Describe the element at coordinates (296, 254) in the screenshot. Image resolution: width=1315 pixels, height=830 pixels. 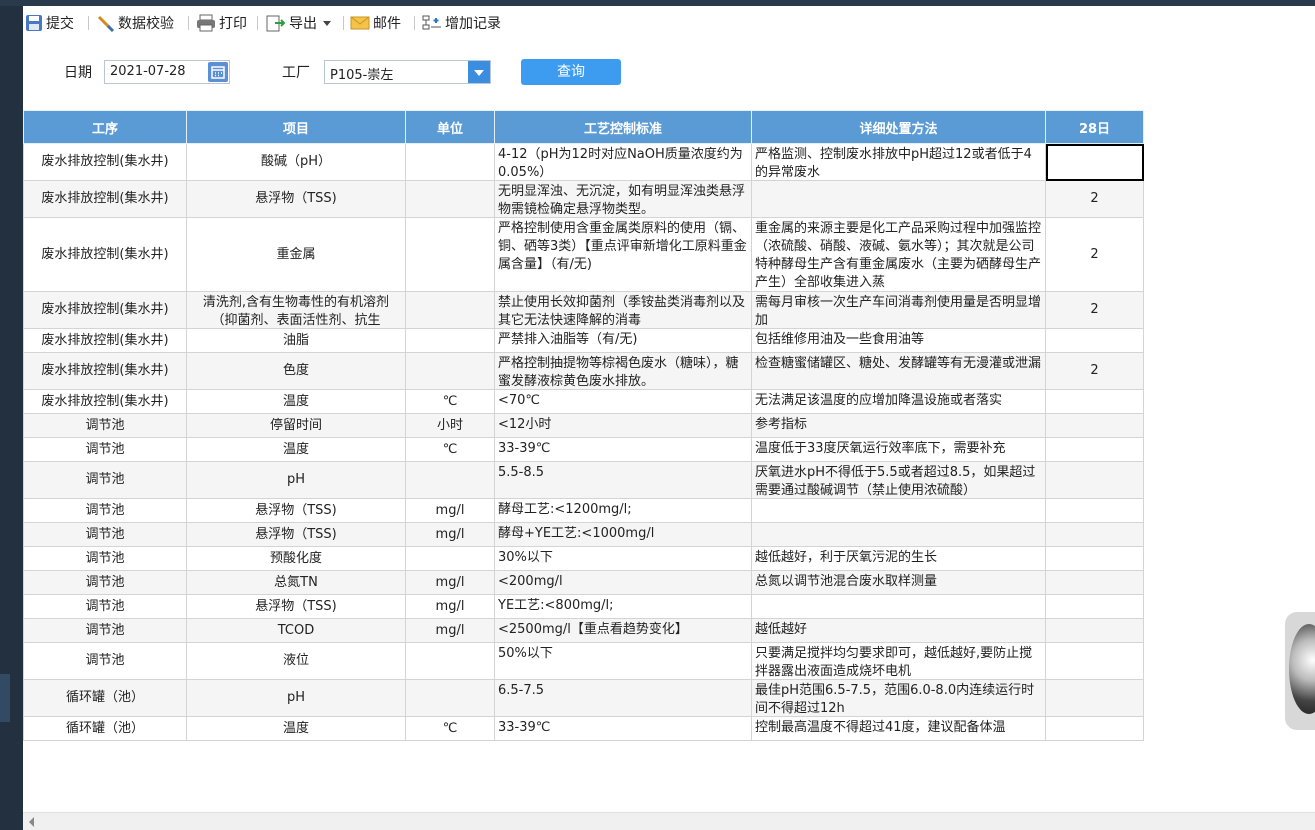
I see `cell-item: 重金属` at that location.